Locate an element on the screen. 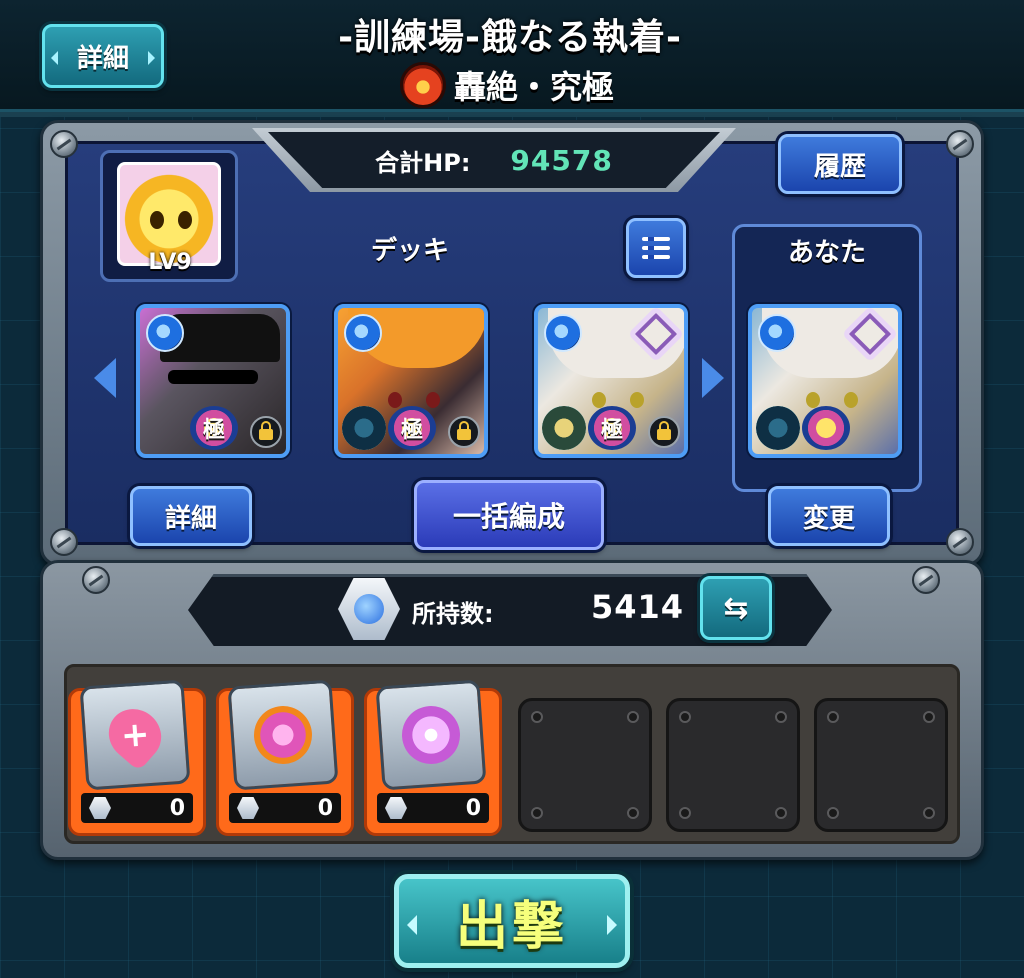  player-level: LV9 is located at coordinates (170, 262).